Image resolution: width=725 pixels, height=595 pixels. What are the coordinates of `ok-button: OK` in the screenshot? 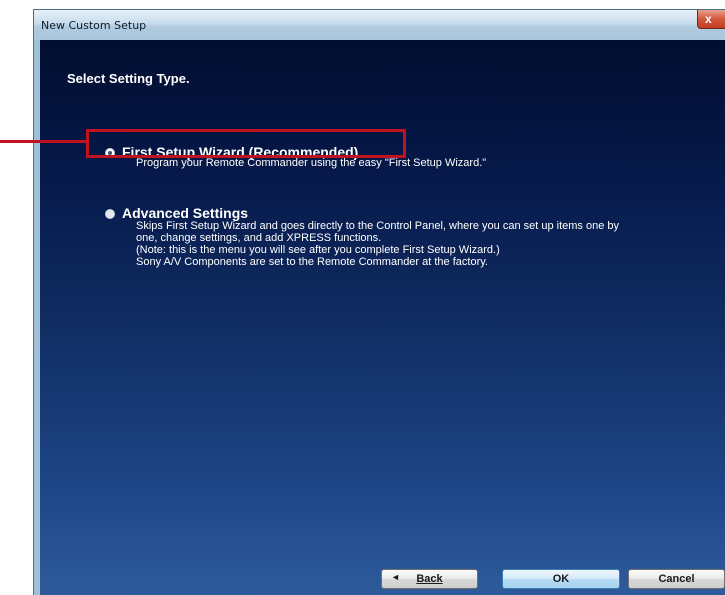 It's located at (561, 579).